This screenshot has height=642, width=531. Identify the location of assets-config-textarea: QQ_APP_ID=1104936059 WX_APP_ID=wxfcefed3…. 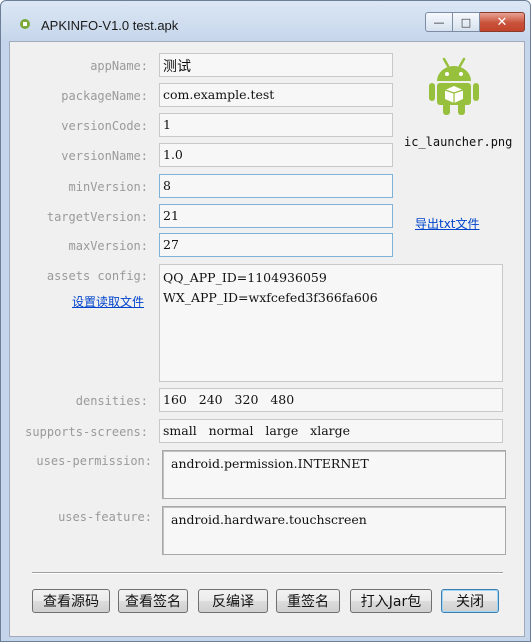
(331, 323).